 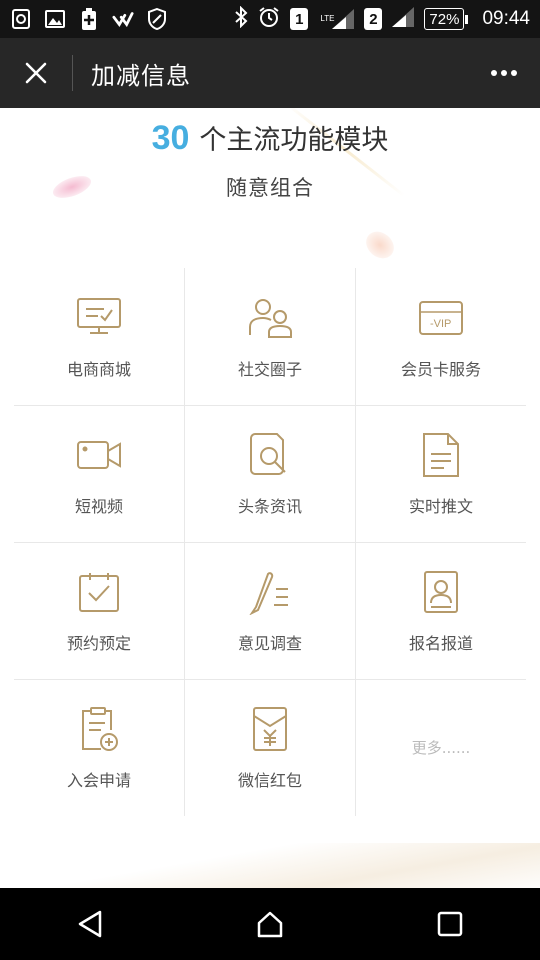 What do you see at coordinates (123, 19) in the screenshot?
I see `wechat-notification-icon` at bounding box center [123, 19].